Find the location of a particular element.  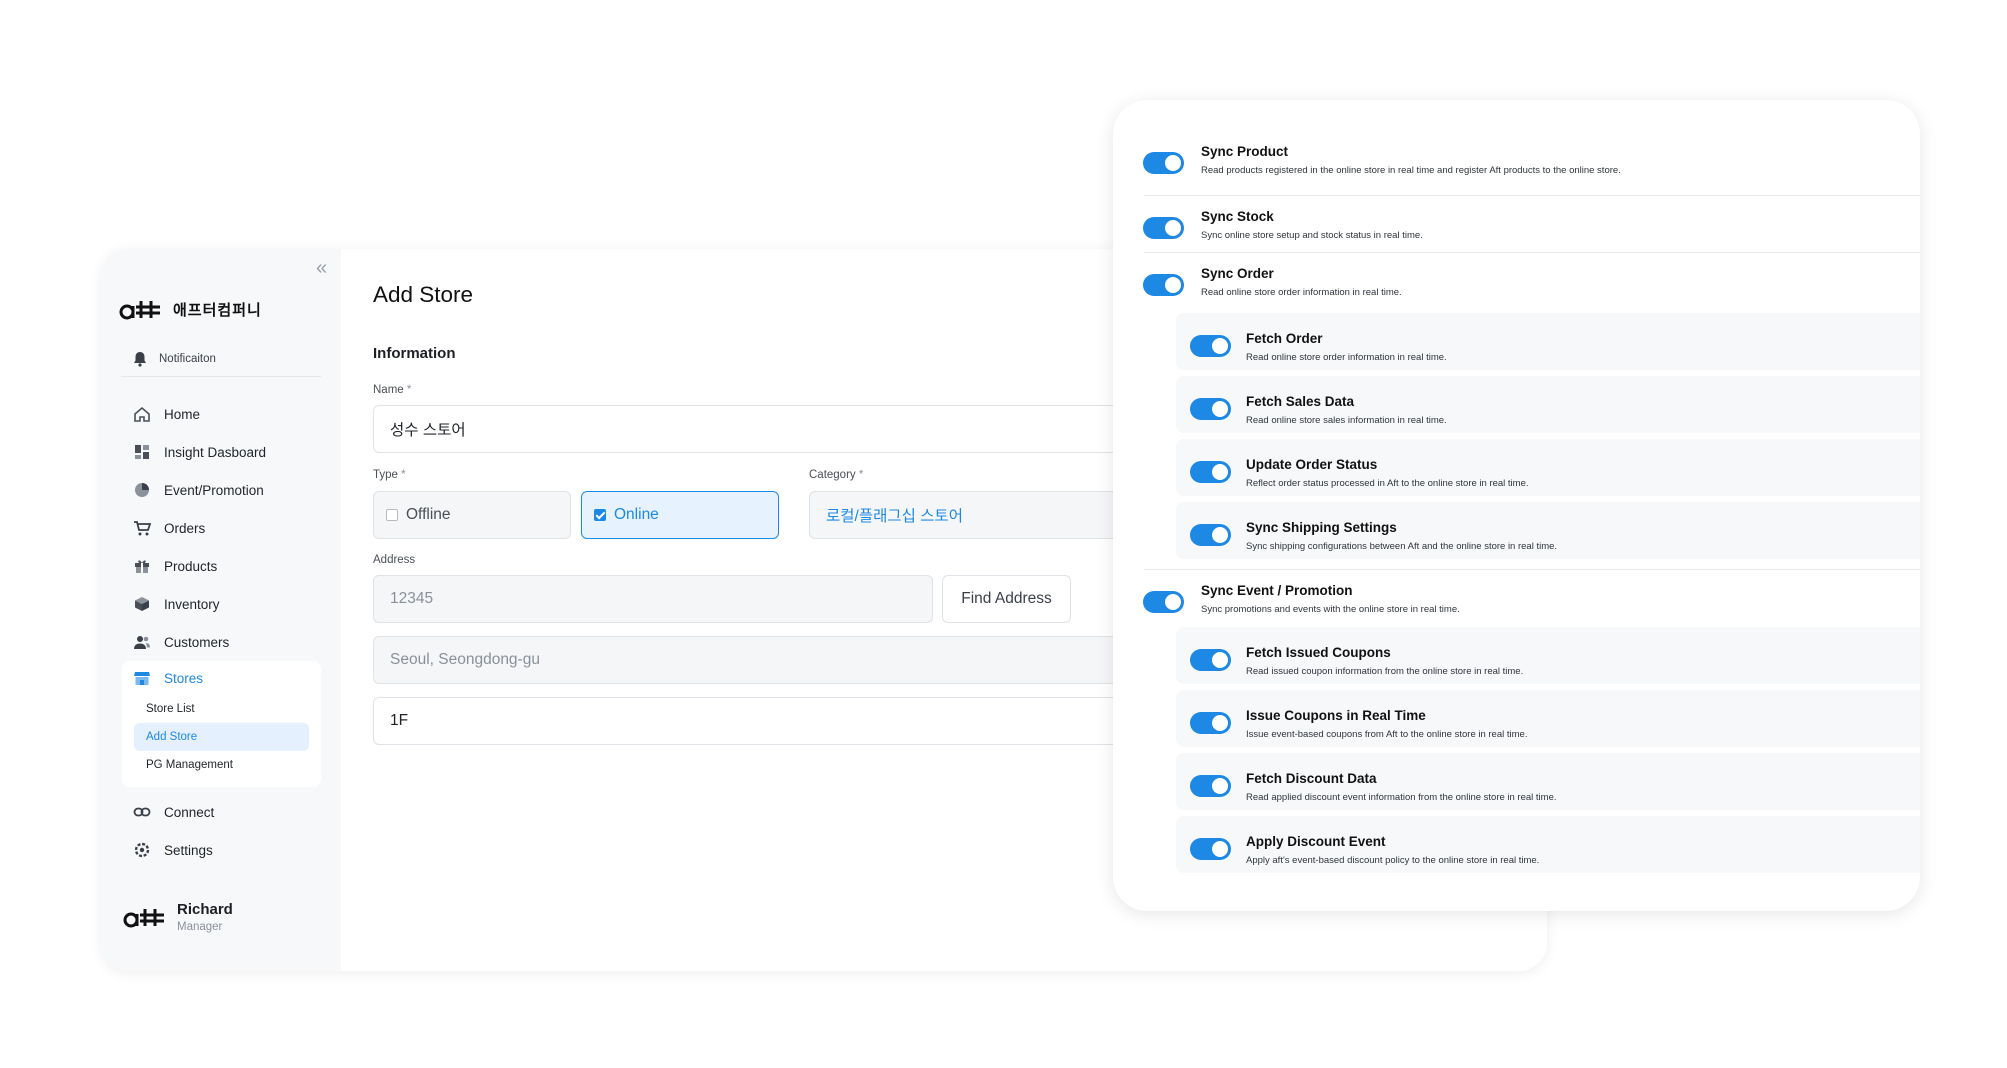

apply-discount-event-toggle is located at coordinates (1210, 849).